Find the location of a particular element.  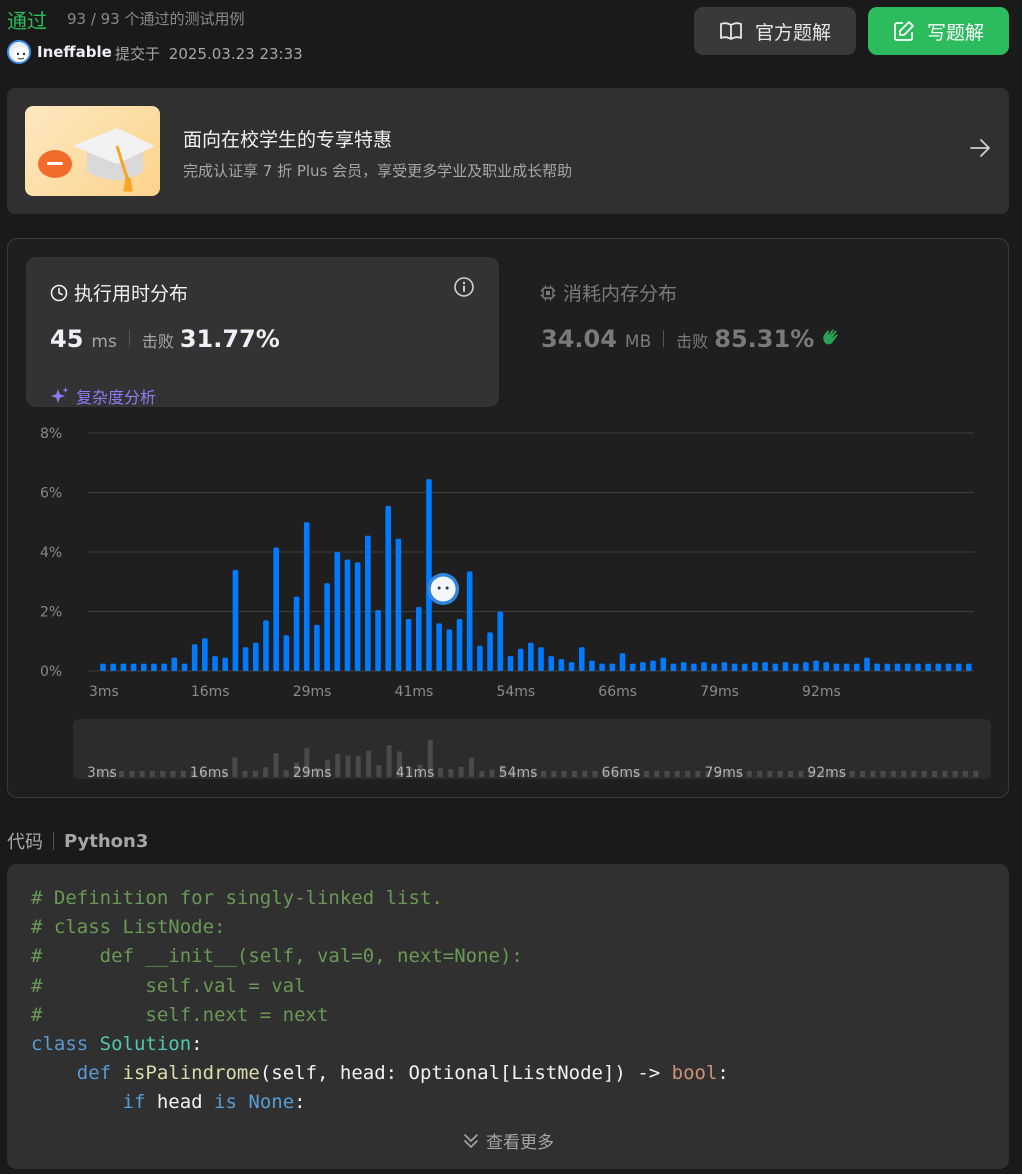

runtime-panel: 执行用时分布 45 ms 击败 31.77% 复杂度分析 is located at coordinates (262, 332).